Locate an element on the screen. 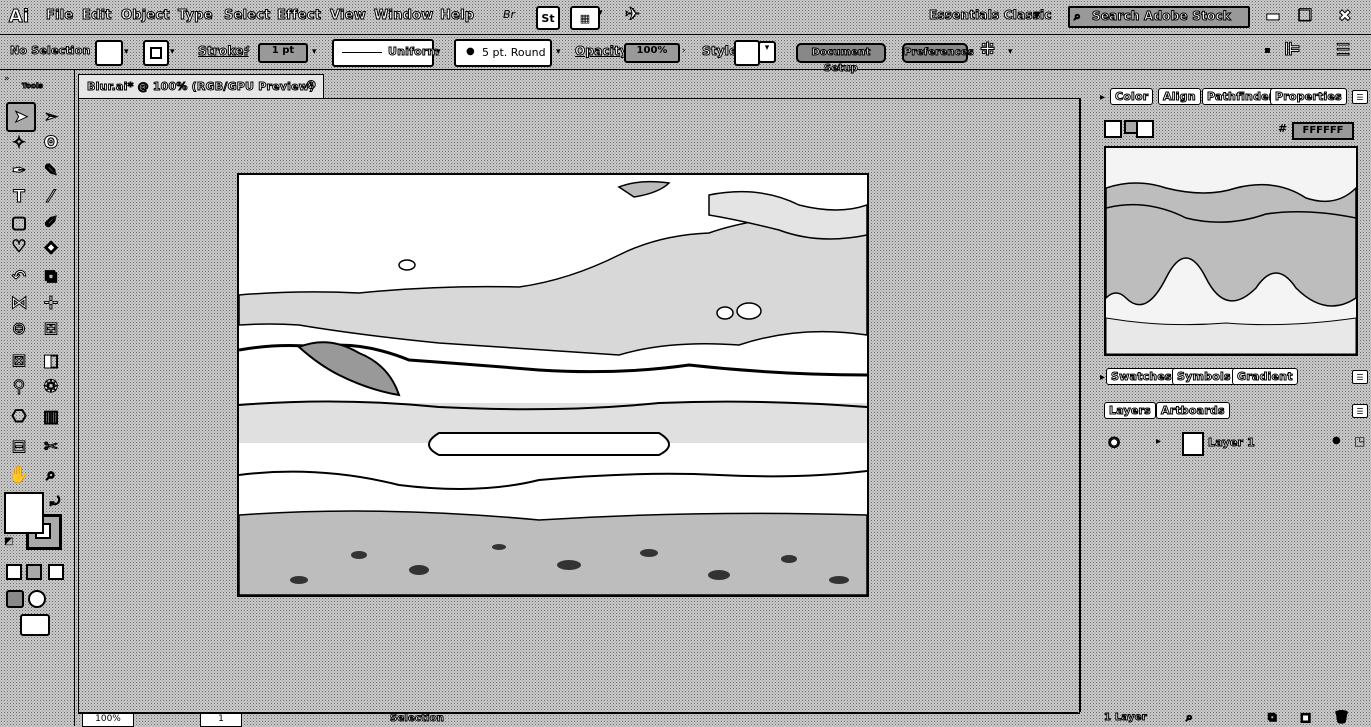 This screenshot has height=727, width=1371. tab-swatches: Swatches is located at coordinates (1141, 376).